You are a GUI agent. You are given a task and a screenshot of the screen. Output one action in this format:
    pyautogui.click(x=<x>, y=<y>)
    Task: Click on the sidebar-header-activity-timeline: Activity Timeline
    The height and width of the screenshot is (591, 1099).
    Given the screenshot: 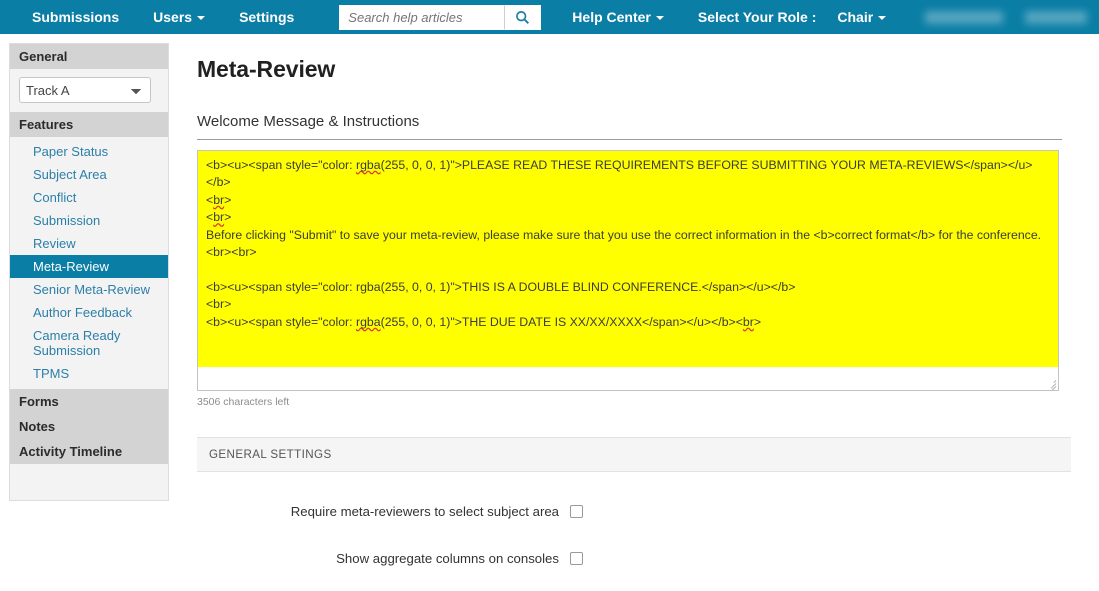 What is the action you would take?
    pyautogui.click(x=89, y=451)
    